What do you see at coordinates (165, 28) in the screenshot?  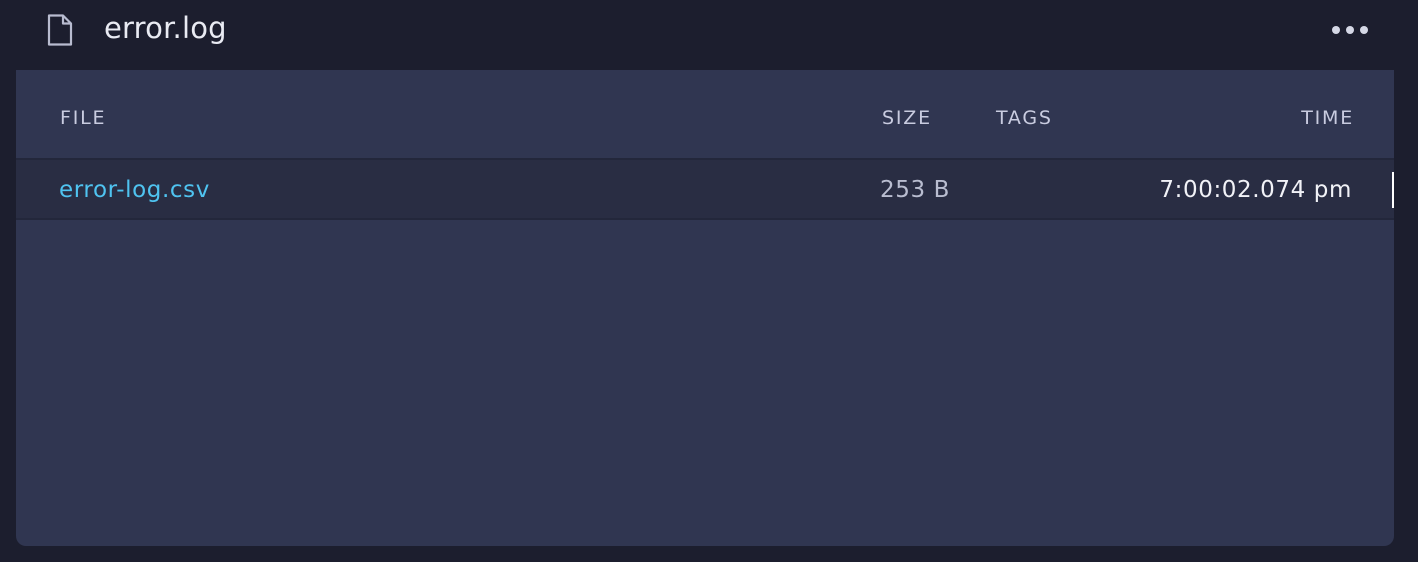 I see `page-title: error.log` at bounding box center [165, 28].